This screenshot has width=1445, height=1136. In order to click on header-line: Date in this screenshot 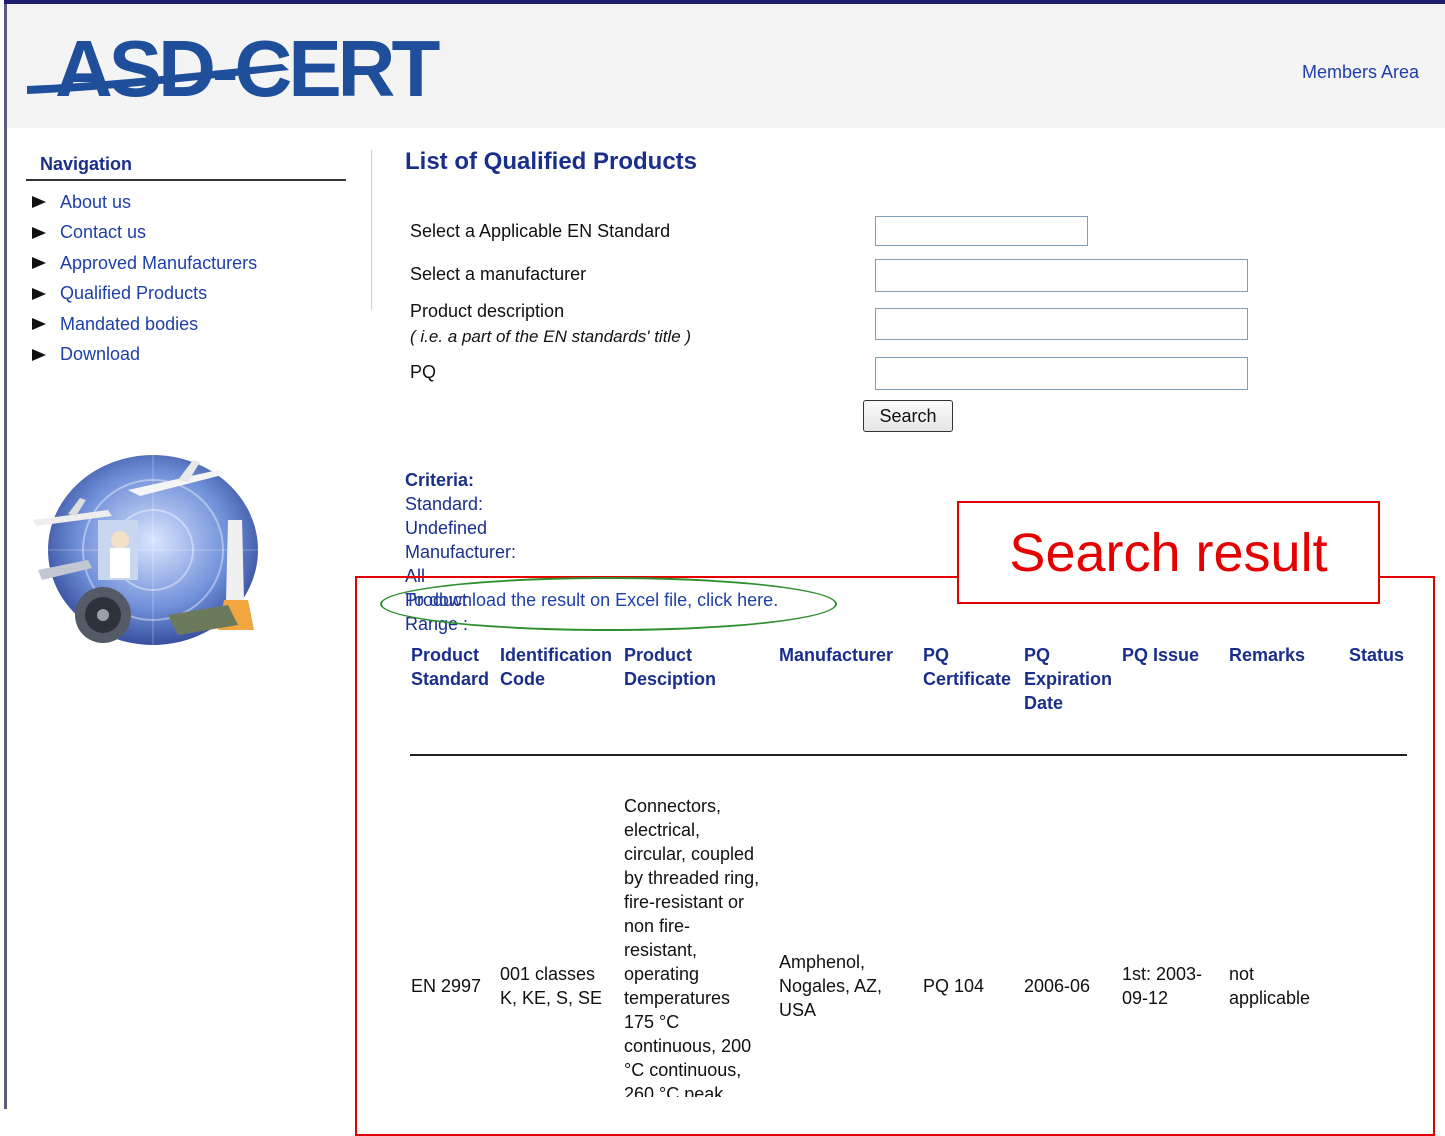, I will do `click(1044, 703)`.